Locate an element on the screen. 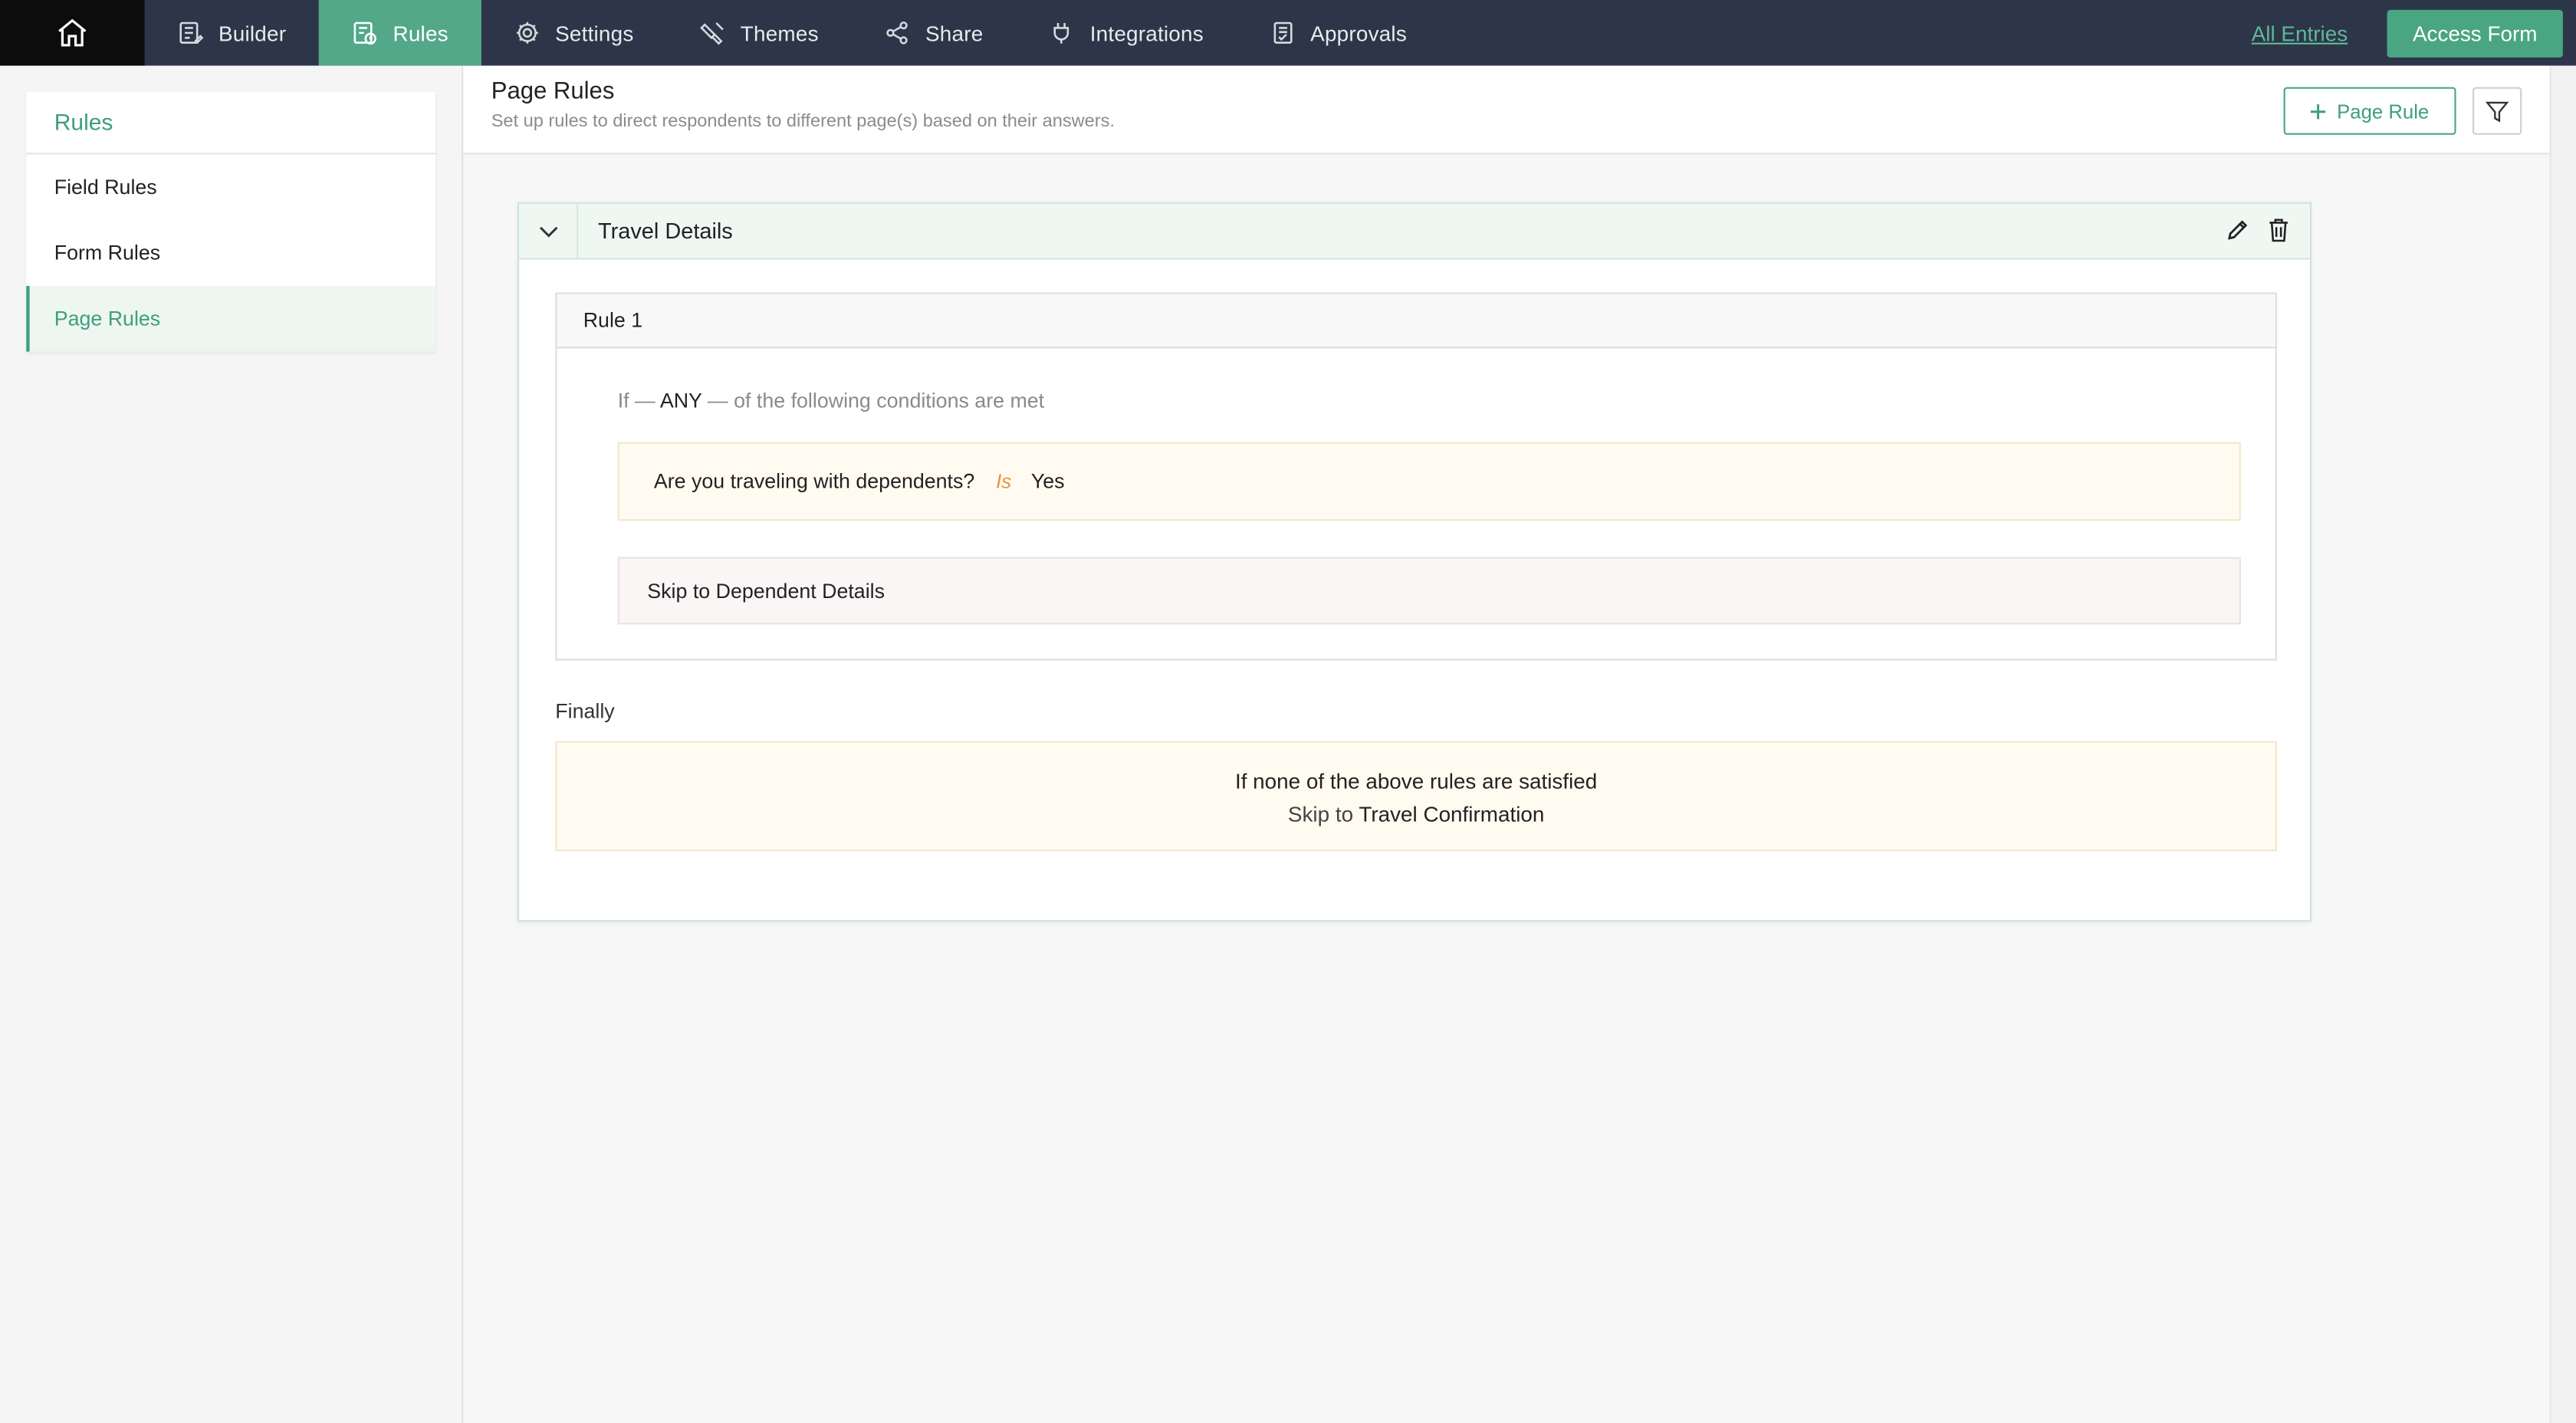 This screenshot has height=1423, width=2576. nav-approvals-label: Approvals is located at coordinates (1359, 32).